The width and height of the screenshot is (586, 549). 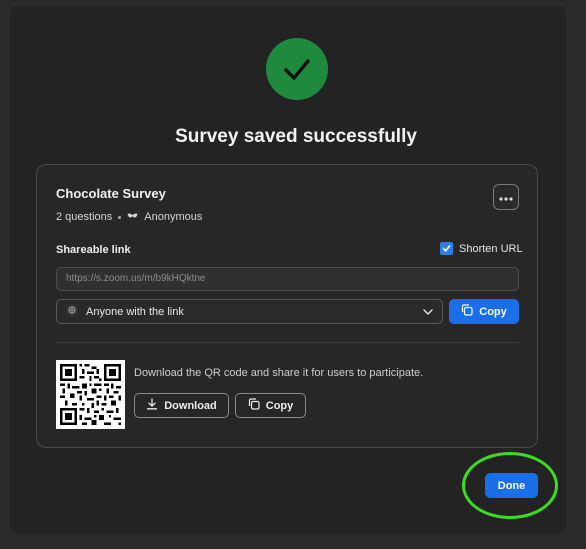 What do you see at coordinates (173, 217) in the screenshot?
I see `anonymity-label: Anonymous` at bounding box center [173, 217].